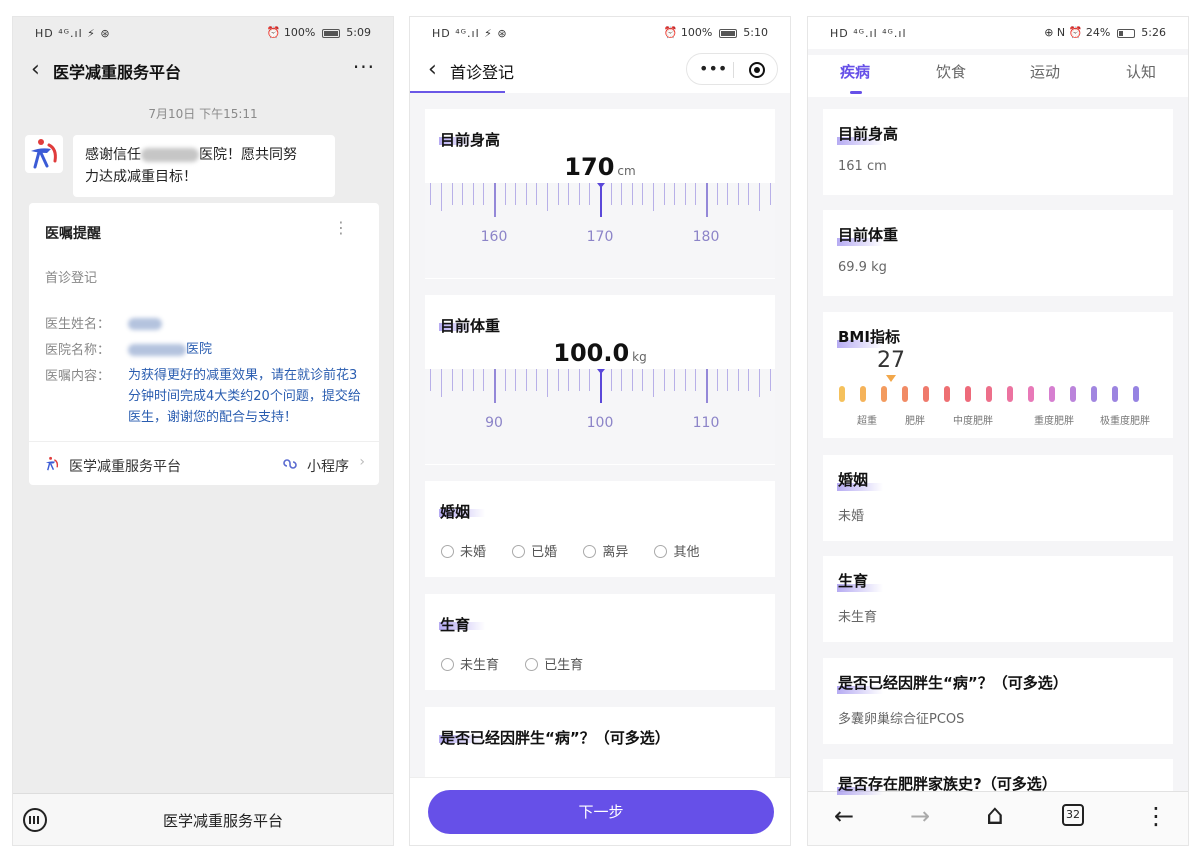  Describe the element at coordinates (71, 278) in the screenshot. I see `card-subtitle: 首诊登记` at that location.